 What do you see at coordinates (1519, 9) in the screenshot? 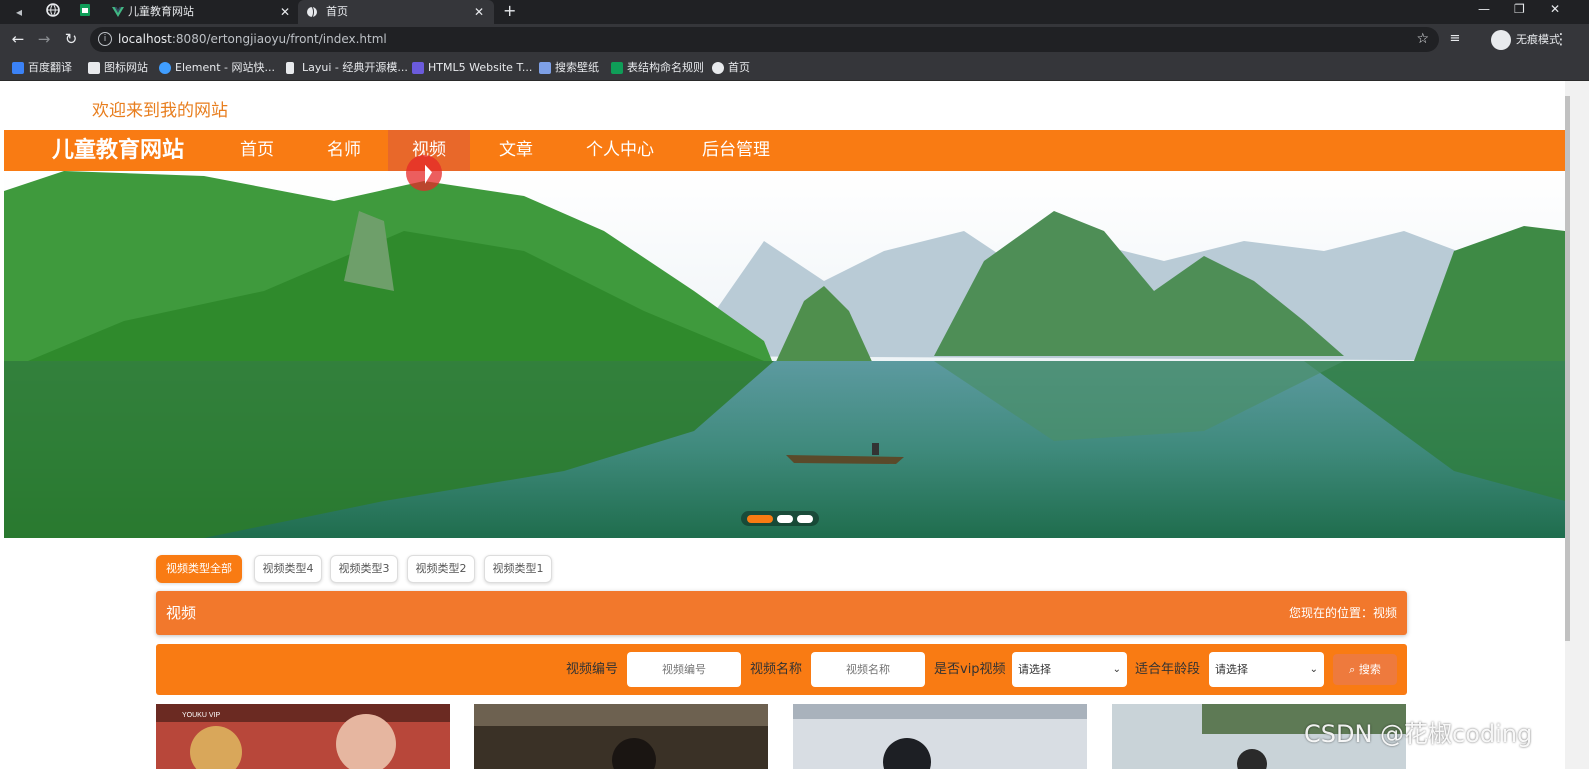
I see `restore-button: ❐` at bounding box center [1519, 9].